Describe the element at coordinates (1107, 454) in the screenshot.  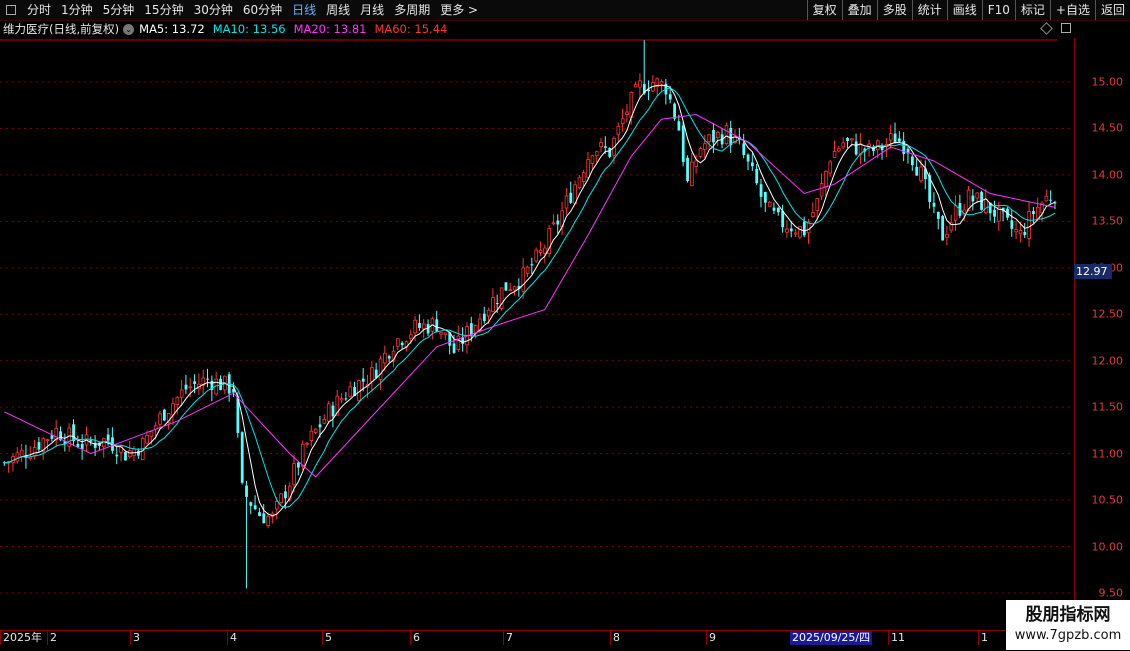
I see `price-tick: 11.00` at that location.